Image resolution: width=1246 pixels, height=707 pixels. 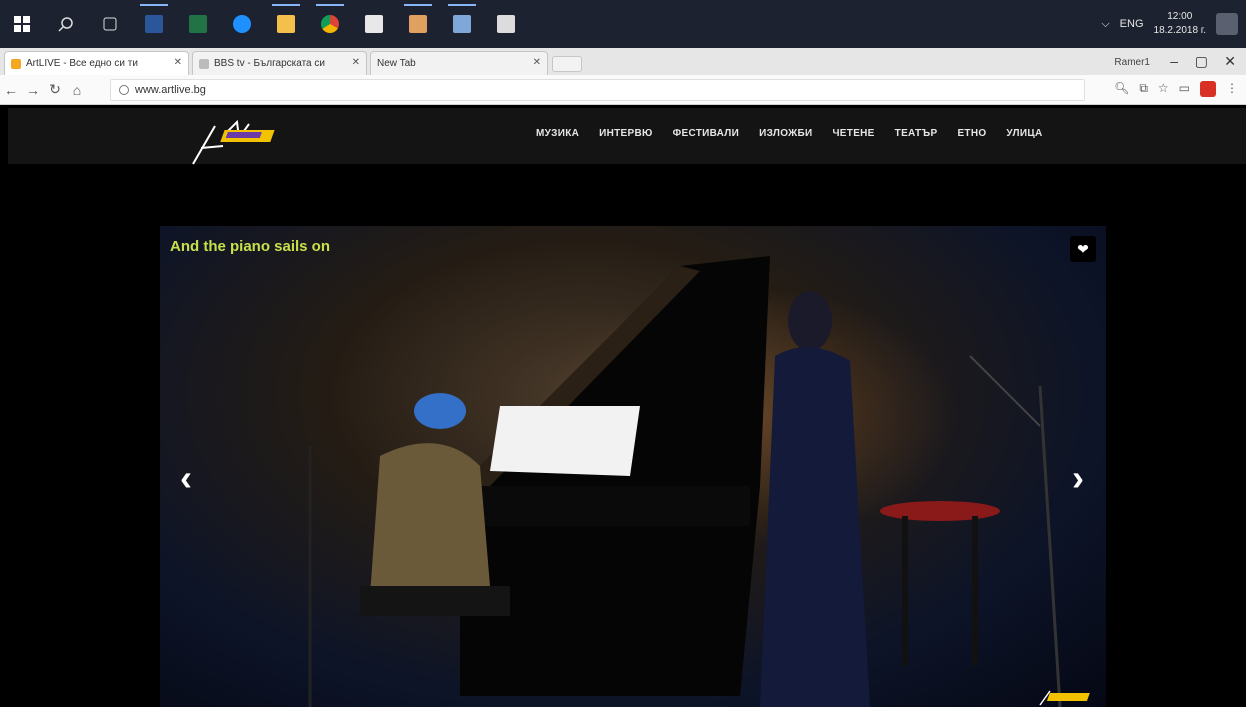 What do you see at coordinates (853, 133) in the screenshot?
I see `menu-item-reading: ЧЕТЕНЕ` at bounding box center [853, 133].